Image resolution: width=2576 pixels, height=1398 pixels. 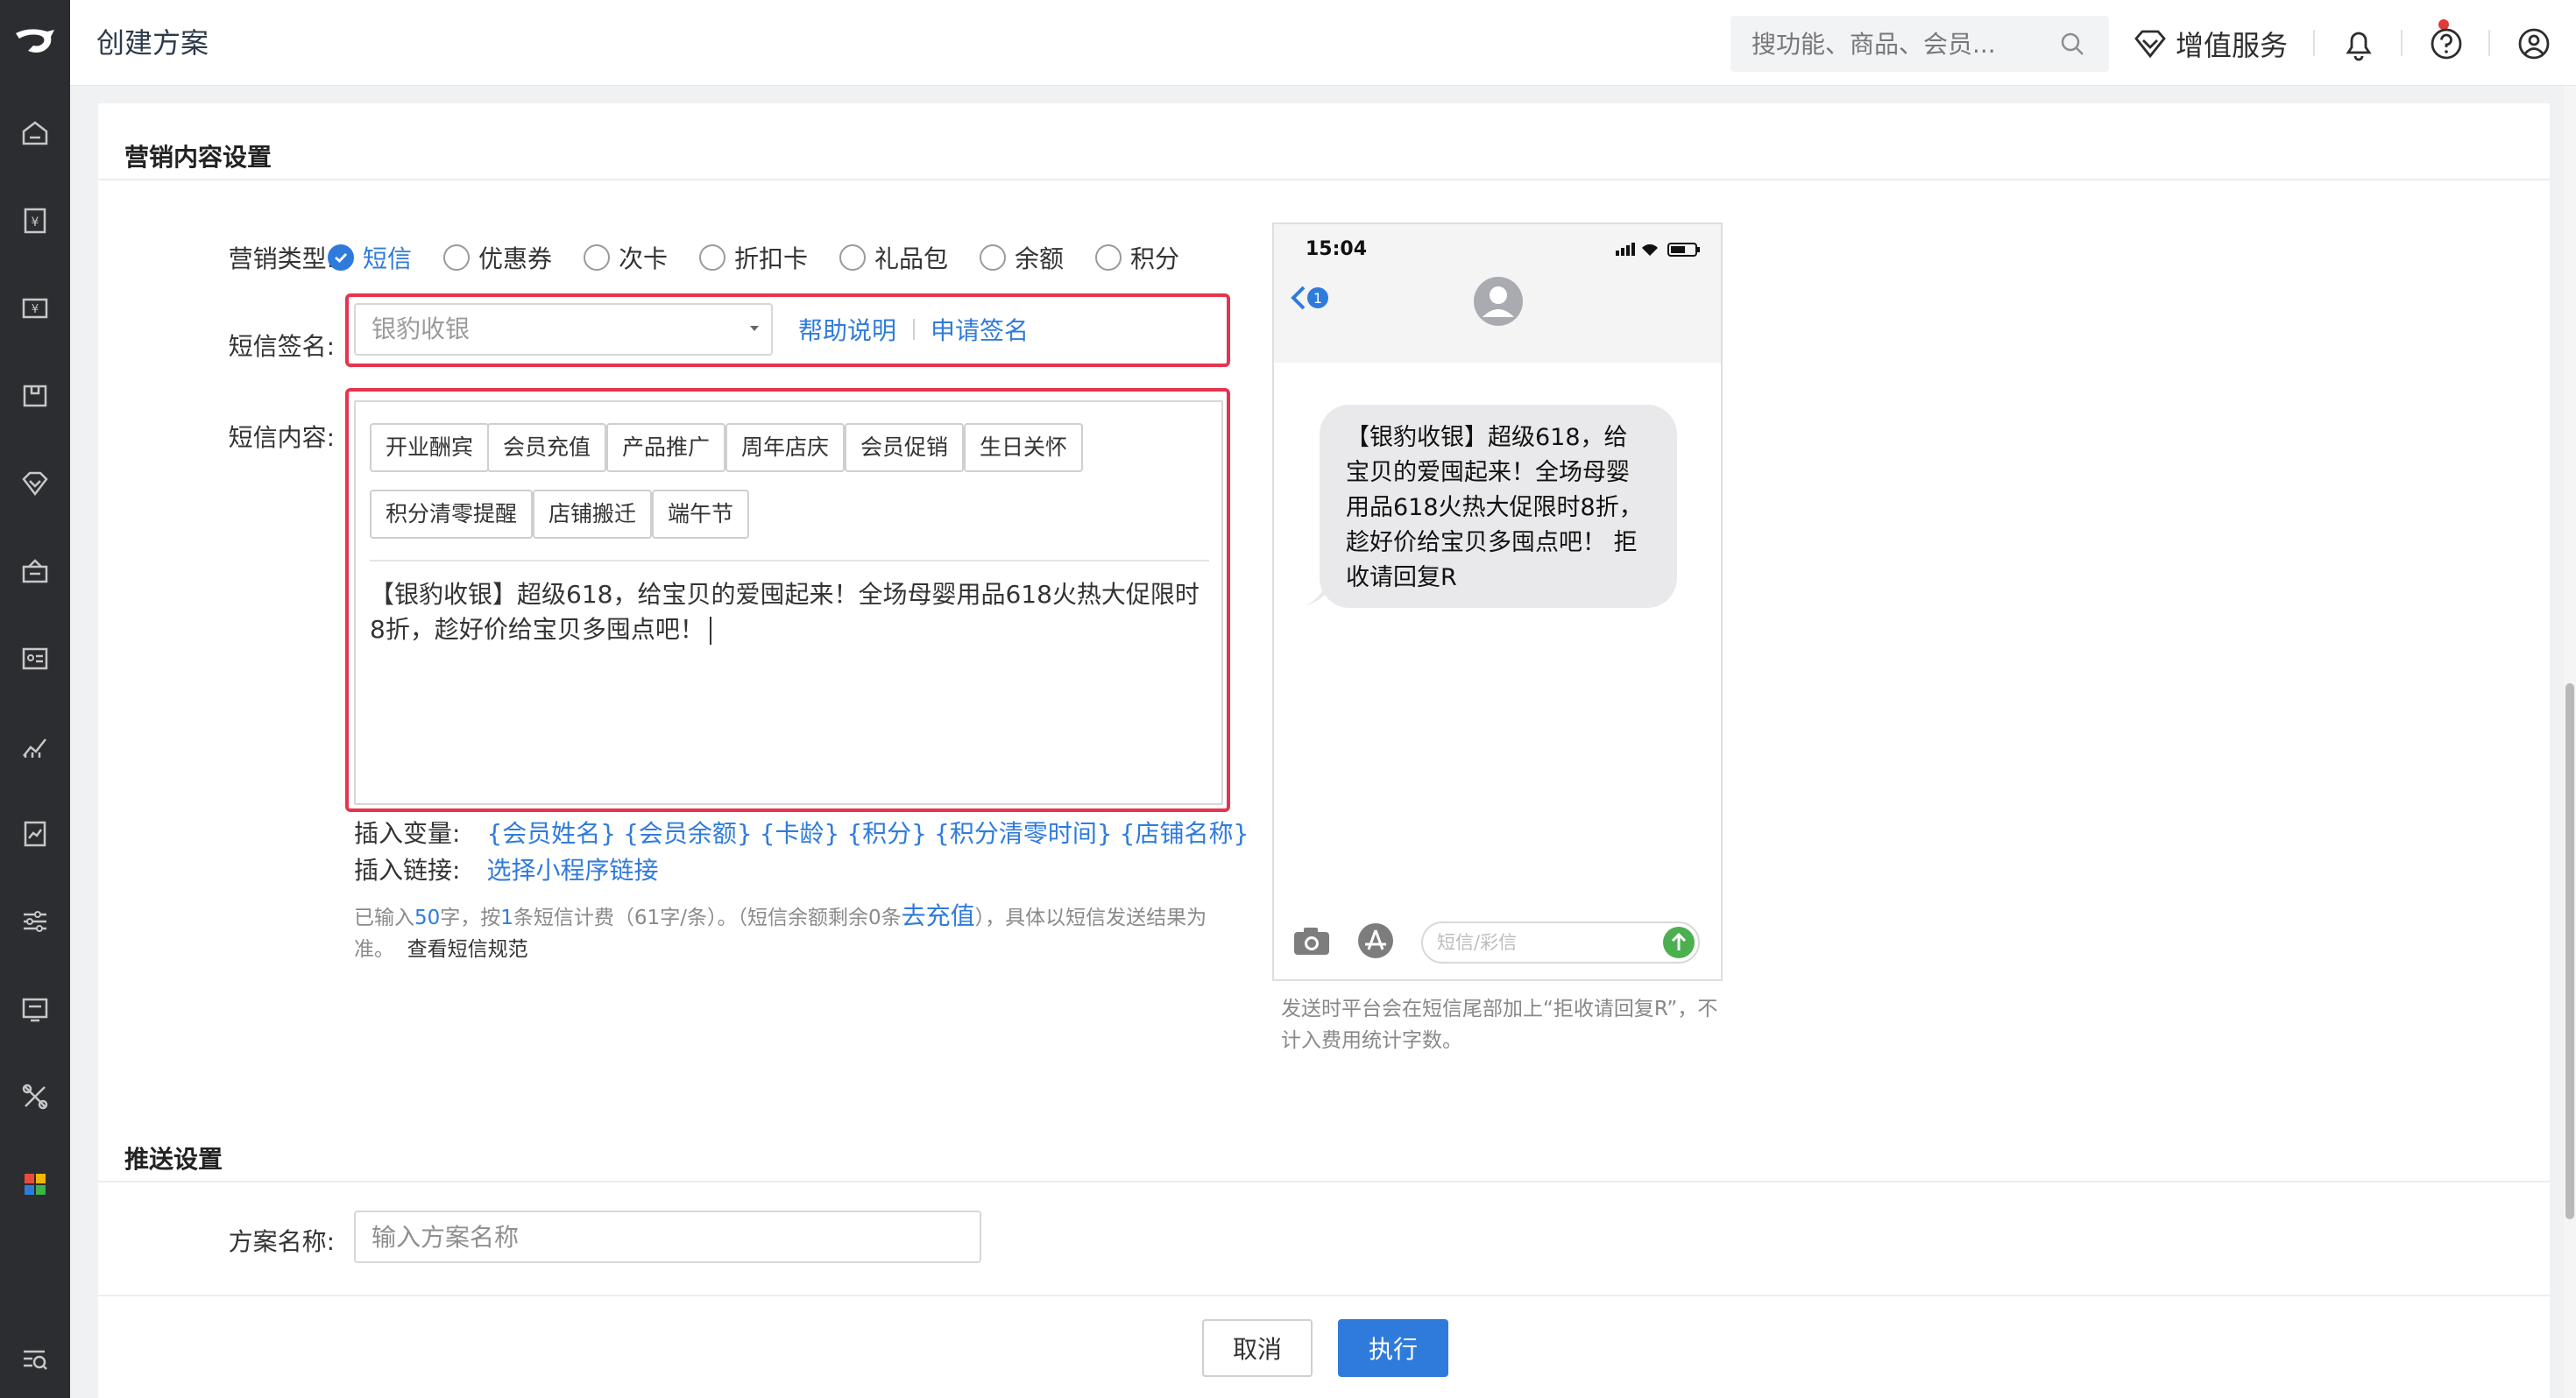 I want to click on radio-balance: 余额, so click(x=1022, y=257).